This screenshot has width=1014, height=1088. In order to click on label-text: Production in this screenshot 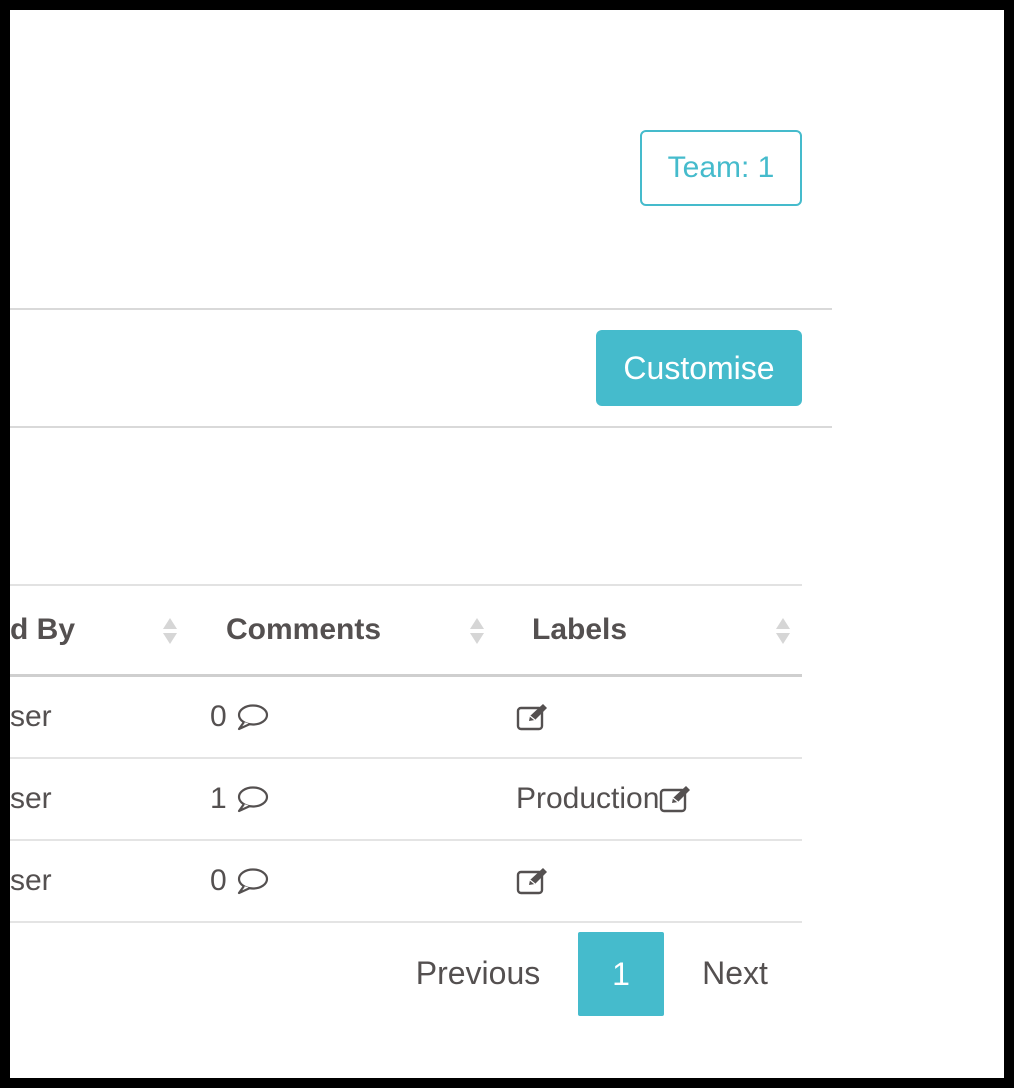, I will do `click(587, 799)`.